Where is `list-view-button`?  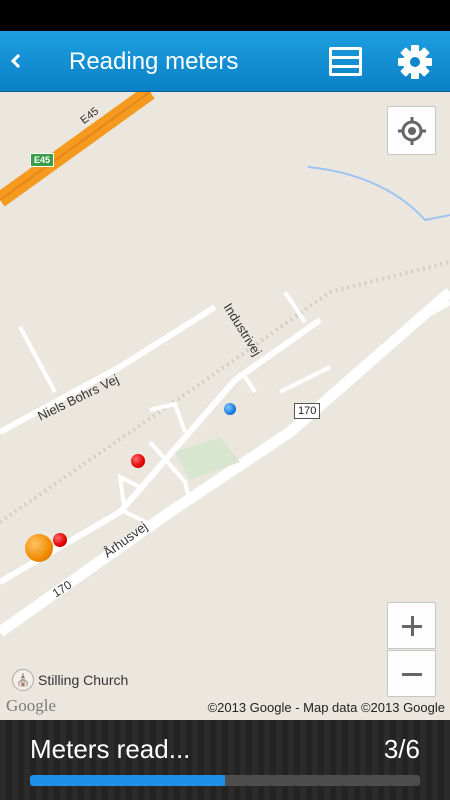
list-view-button is located at coordinates (345, 62).